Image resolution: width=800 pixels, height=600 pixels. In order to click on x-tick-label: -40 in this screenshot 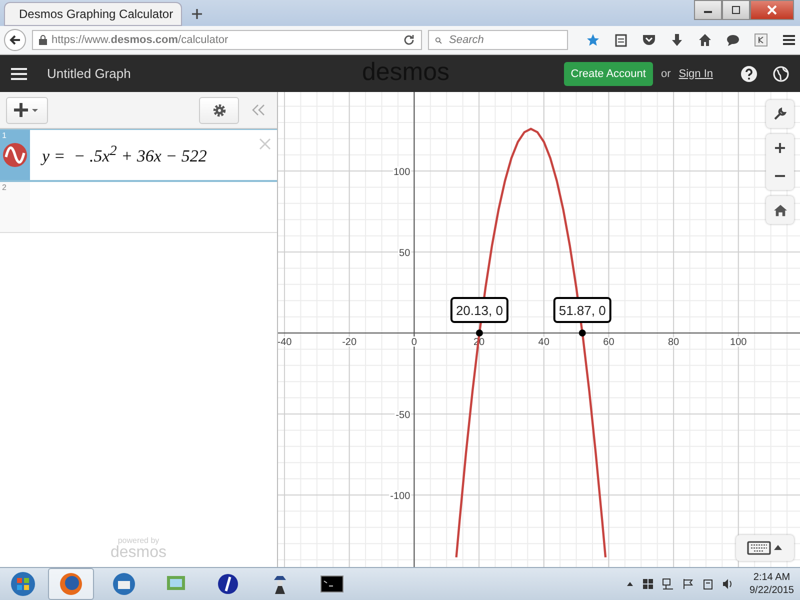, I will do `click(285, 342)`.